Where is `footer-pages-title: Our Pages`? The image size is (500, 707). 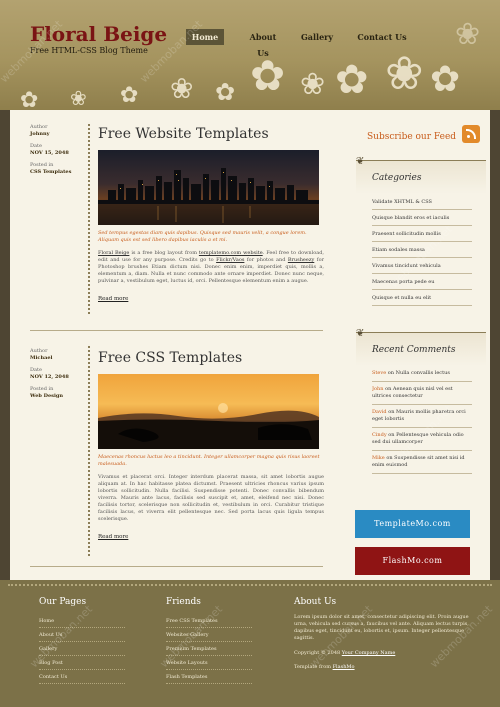 footer-pages-title: Our Pages is located at coordinates (63, 602).